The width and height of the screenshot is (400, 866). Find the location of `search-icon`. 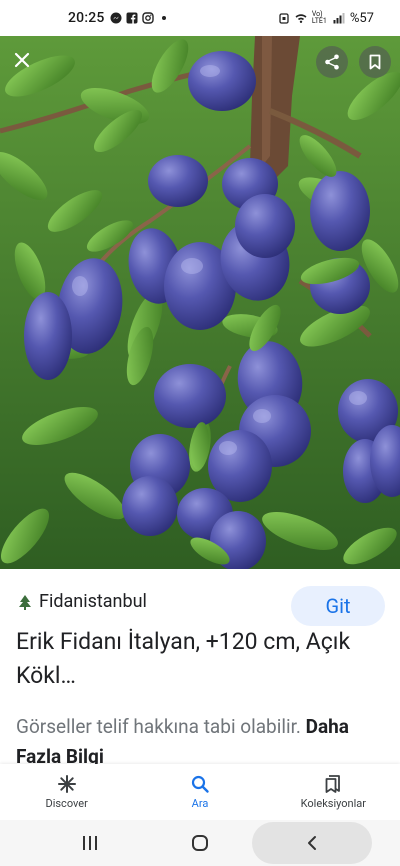

search-icon is located at coordinates (200, 784).